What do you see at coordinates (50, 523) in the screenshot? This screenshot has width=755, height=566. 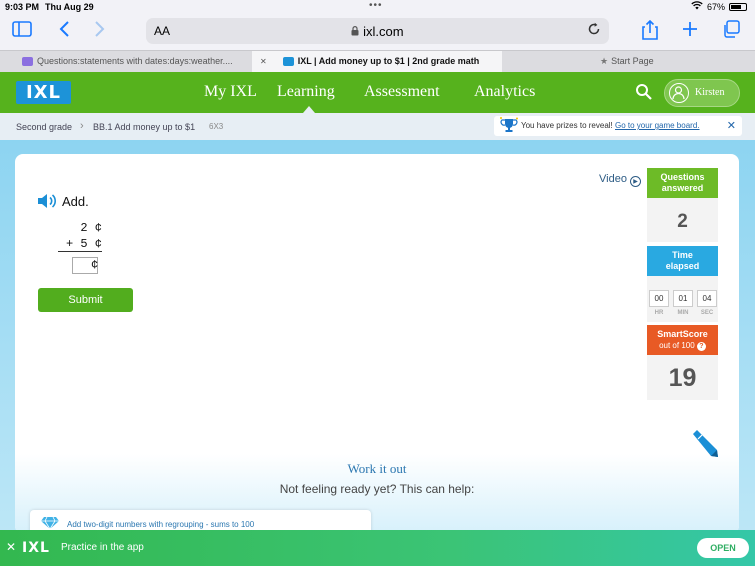 I see `gem-icon` at bounding box center [50, 523].